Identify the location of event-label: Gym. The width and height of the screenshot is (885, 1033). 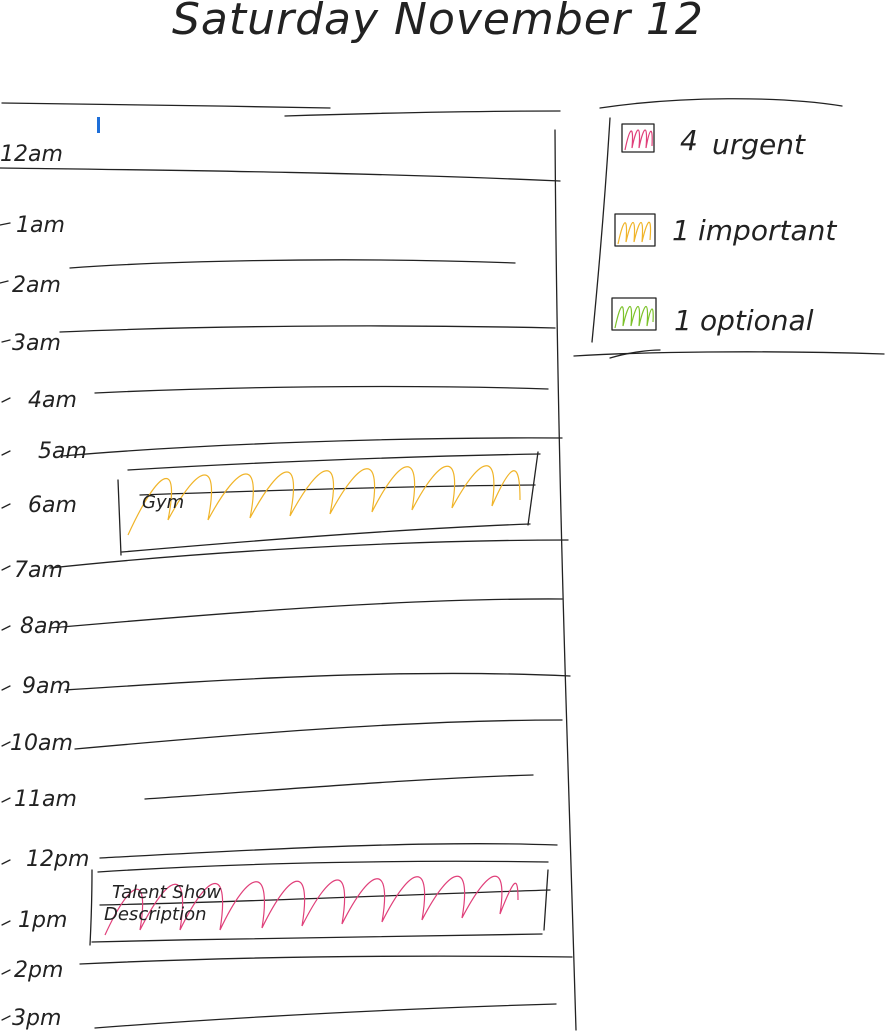
(163, 502).